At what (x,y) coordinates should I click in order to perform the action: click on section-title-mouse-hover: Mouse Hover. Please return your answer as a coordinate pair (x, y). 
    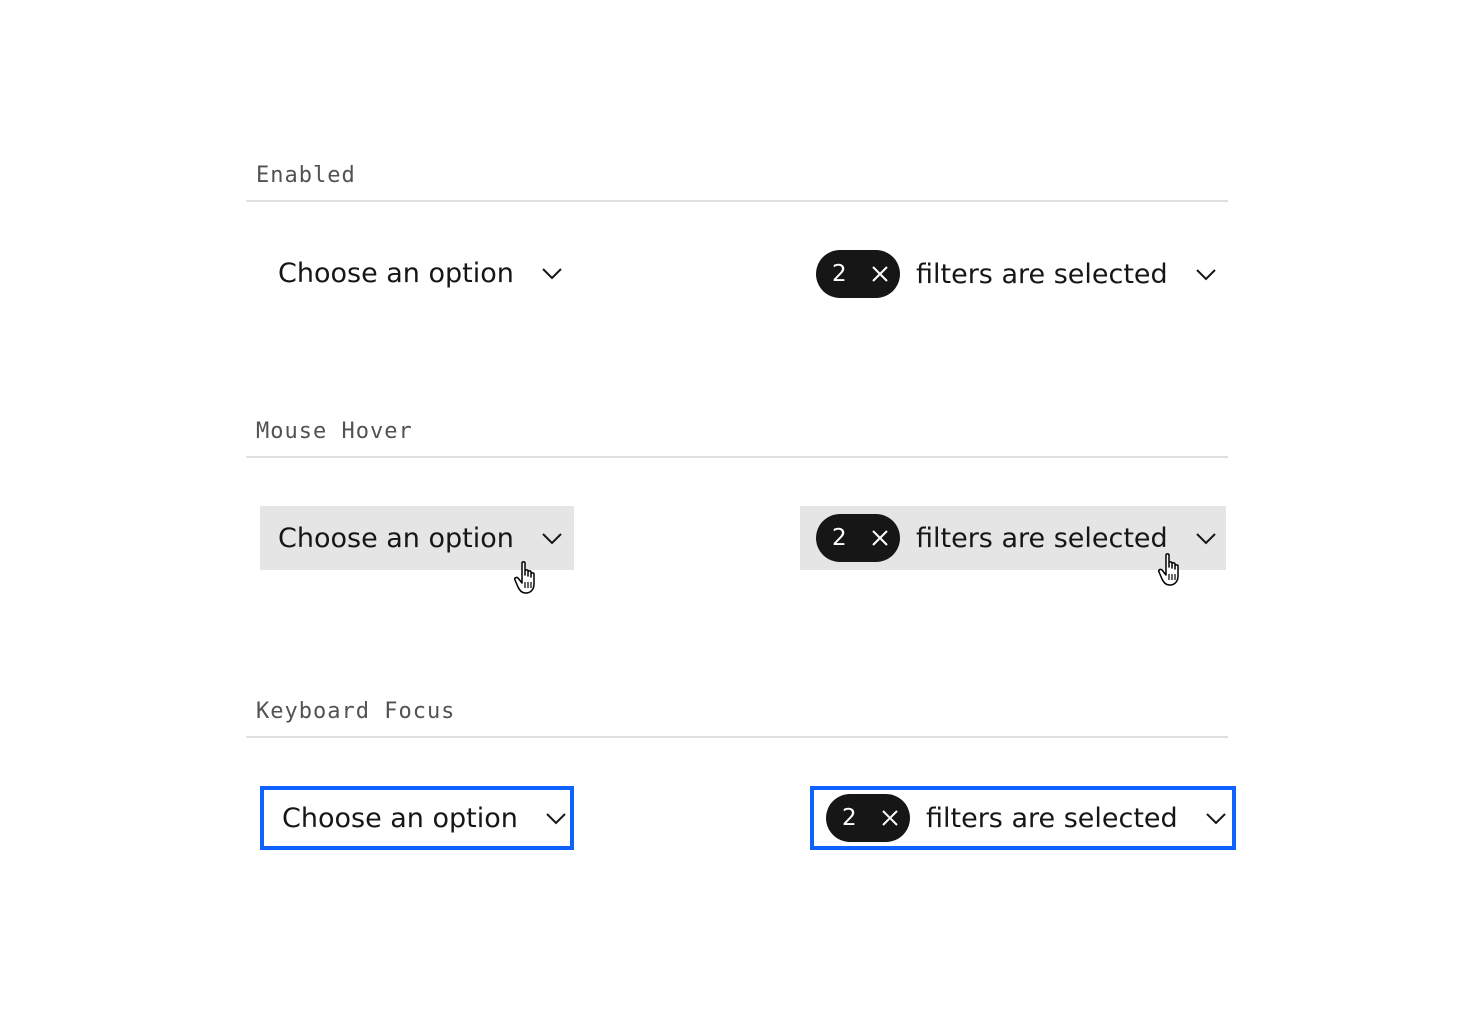
    Looking at the image, I should click on (334, 431).